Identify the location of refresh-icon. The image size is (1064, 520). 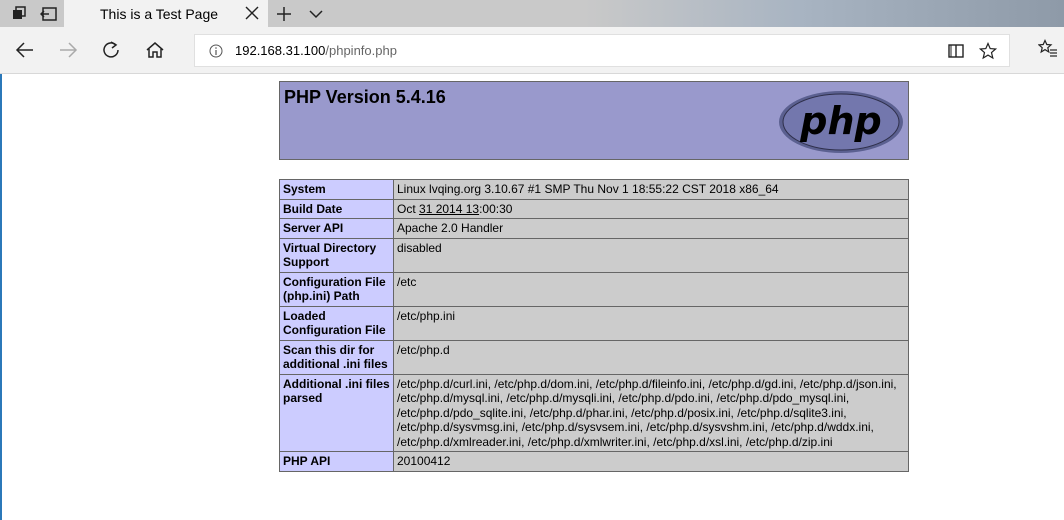
(111, 50).